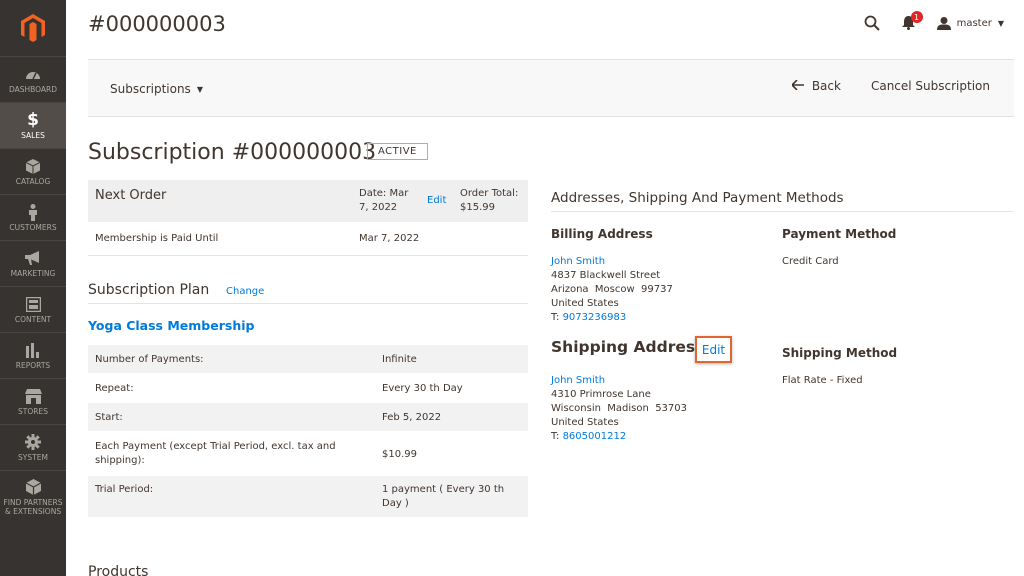 This screenshot has width=1024, height=576. What do you see at coordinates (33, 89) in the screenshot?
I see `sidebar-item-label: Dashboard` at bounding box center [33, 89].